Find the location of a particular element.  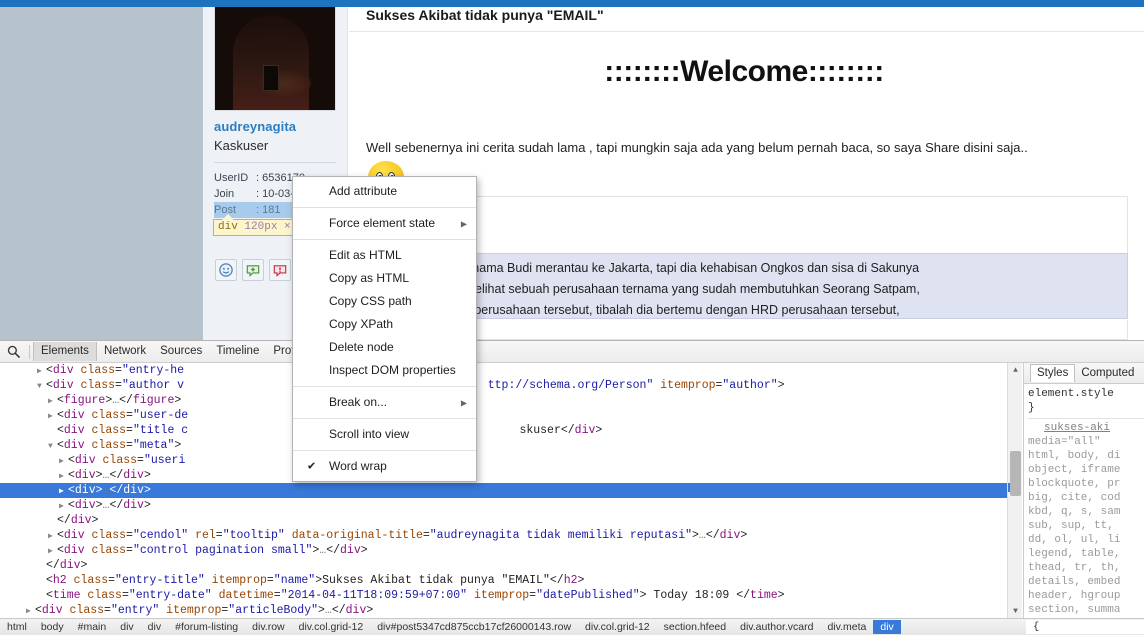

dom-node: ▶ <div class="user-de is located at coordinates (511, 415).